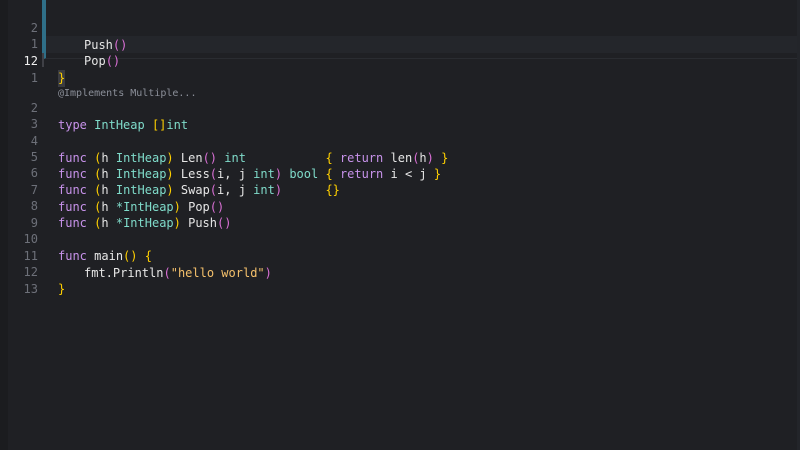 Image resolution: width=800 pixels, height=450 pixels. Describe the element at coordinates (124, 273) in the screenshot. I see `func-name-token: fmt.Println` at that location.